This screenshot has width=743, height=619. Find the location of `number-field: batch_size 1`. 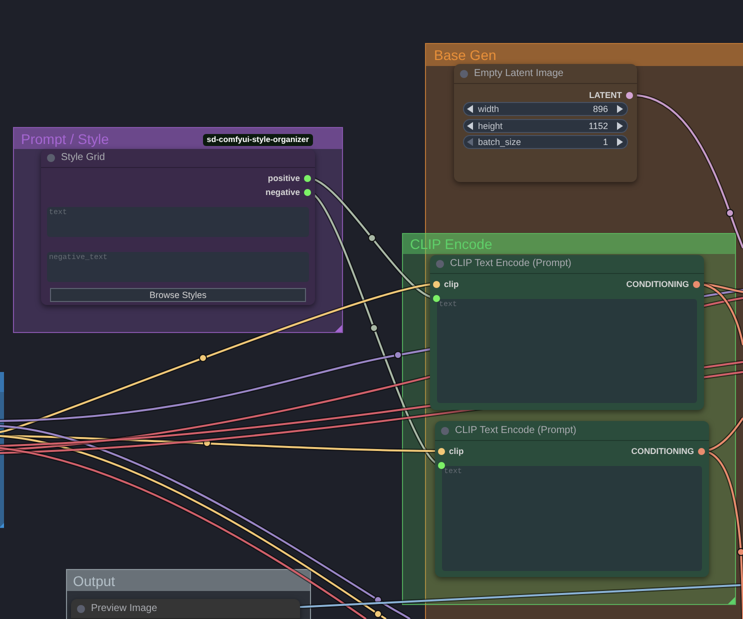

number-field: batch_size 1 is located at coordinates (545, 142).